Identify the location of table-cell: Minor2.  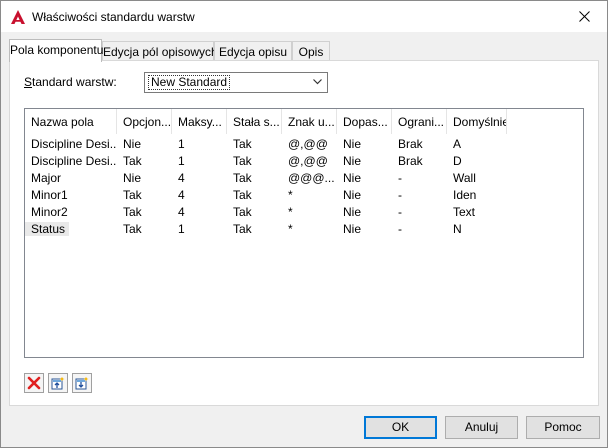
(49, 212).